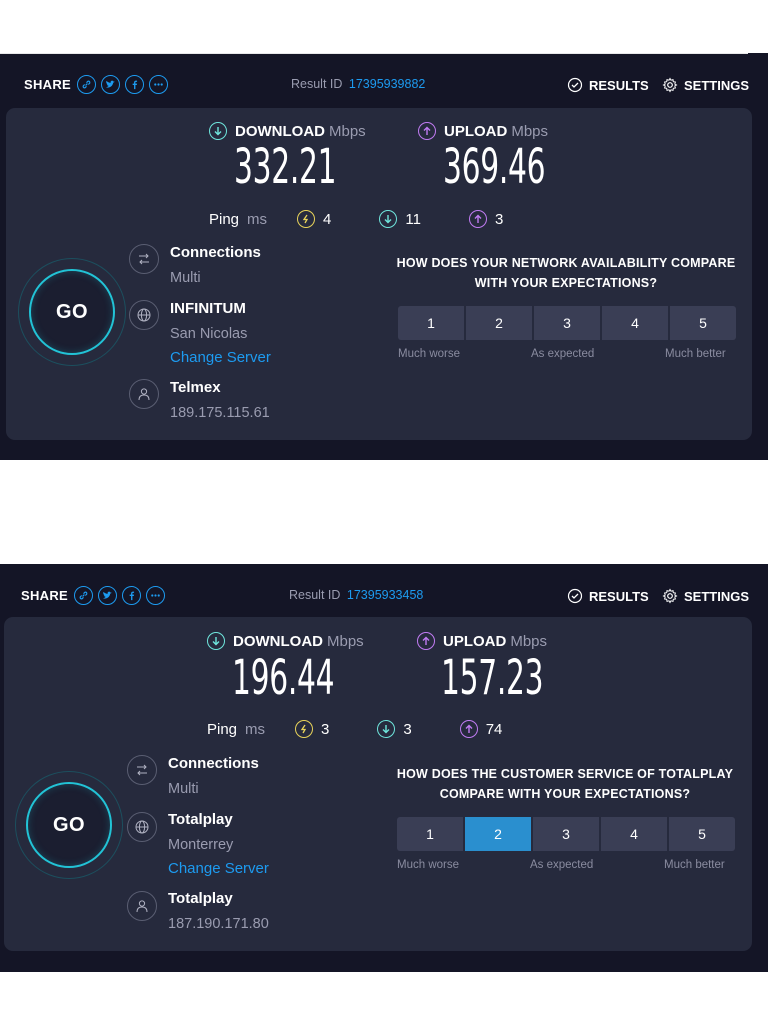  I want to click on ping-idle: 4, so click(314, 219).